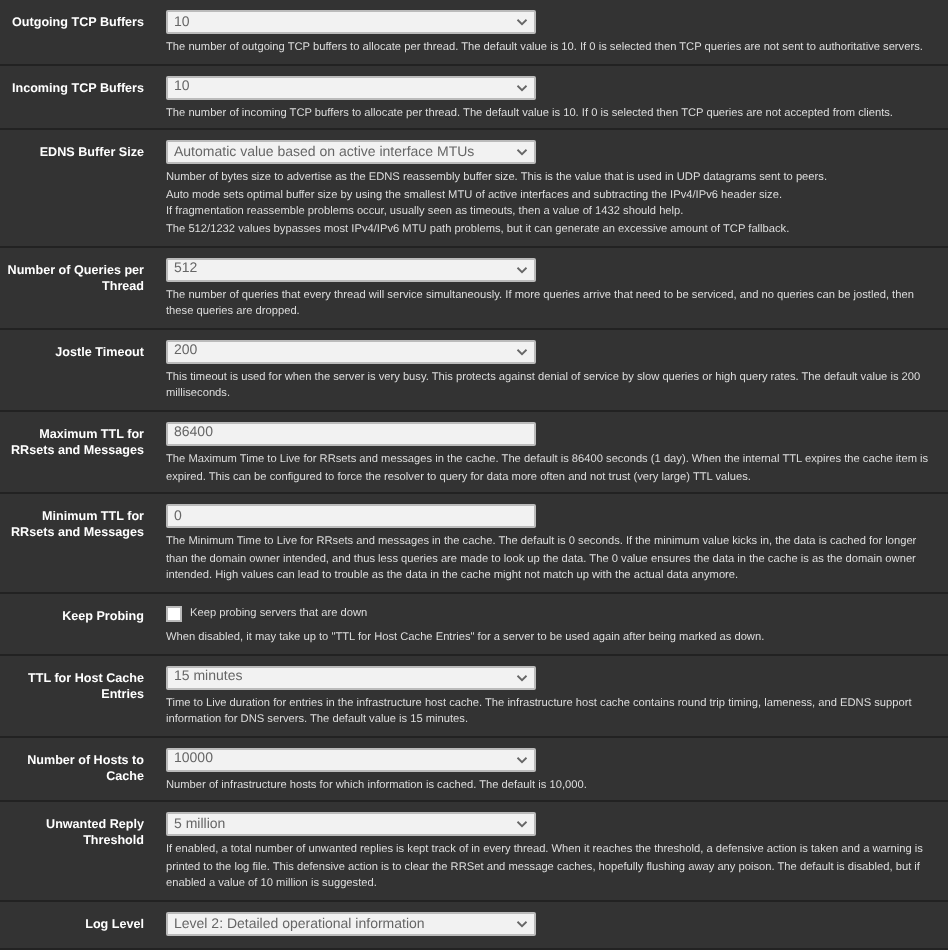 Image resolution: width=948 pixels, height=950 pixels. Describe the element at coordinates (174, 613) in the screenshot. I see `checkbox` at that location.